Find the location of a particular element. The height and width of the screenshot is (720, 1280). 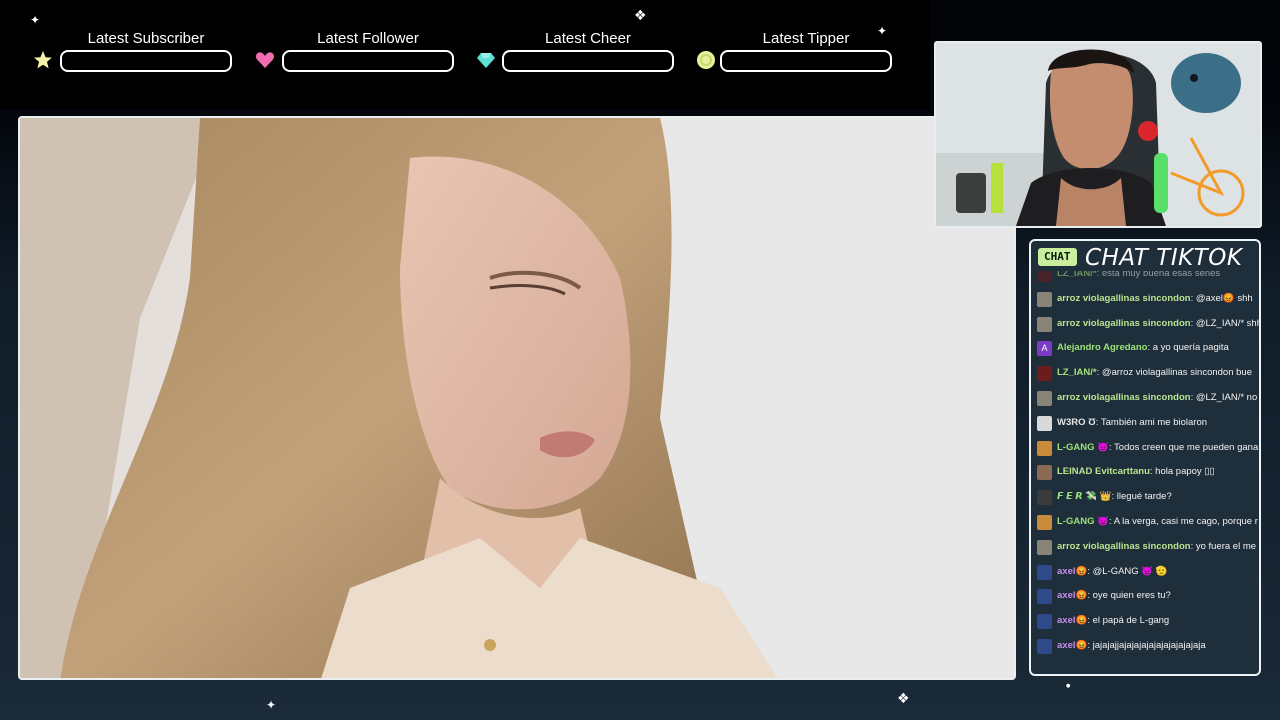

chat-message: axel😡: @L-GANG 😈 🫡 is located at coordinates (1147, 572).